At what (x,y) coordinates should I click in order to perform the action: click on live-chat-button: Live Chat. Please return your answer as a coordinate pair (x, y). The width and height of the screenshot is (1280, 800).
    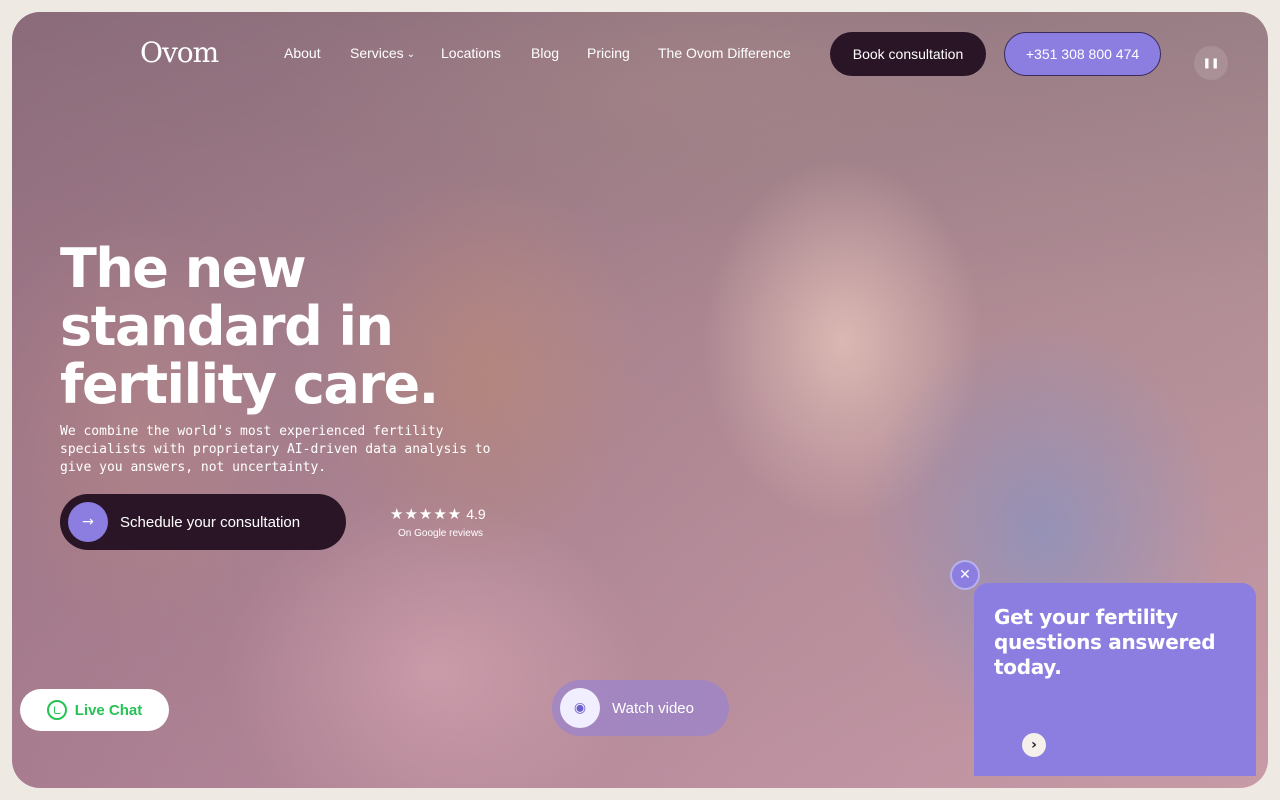
    Looking at the image, I should click on (94, 710).